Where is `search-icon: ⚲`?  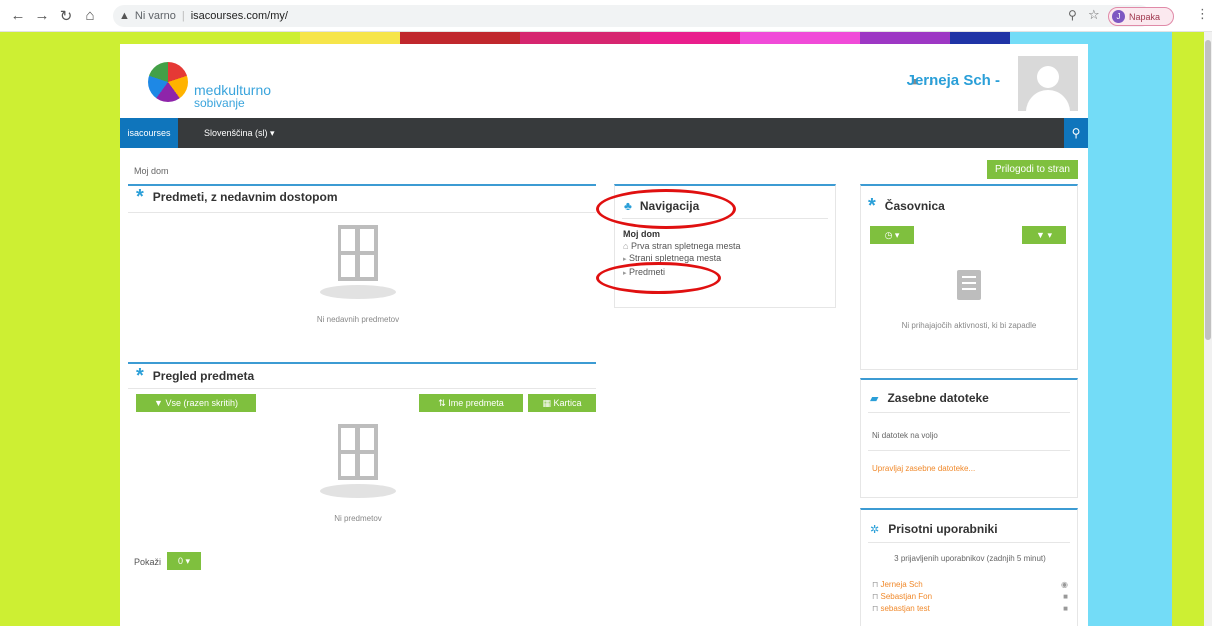
search-icon: ⚲ is located at coordinates (1076, 133).